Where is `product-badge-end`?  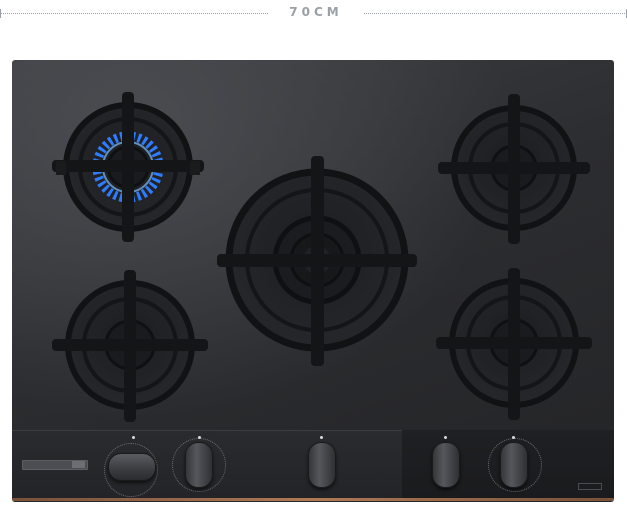
product-badge-end is located at coordinates (78, 464).